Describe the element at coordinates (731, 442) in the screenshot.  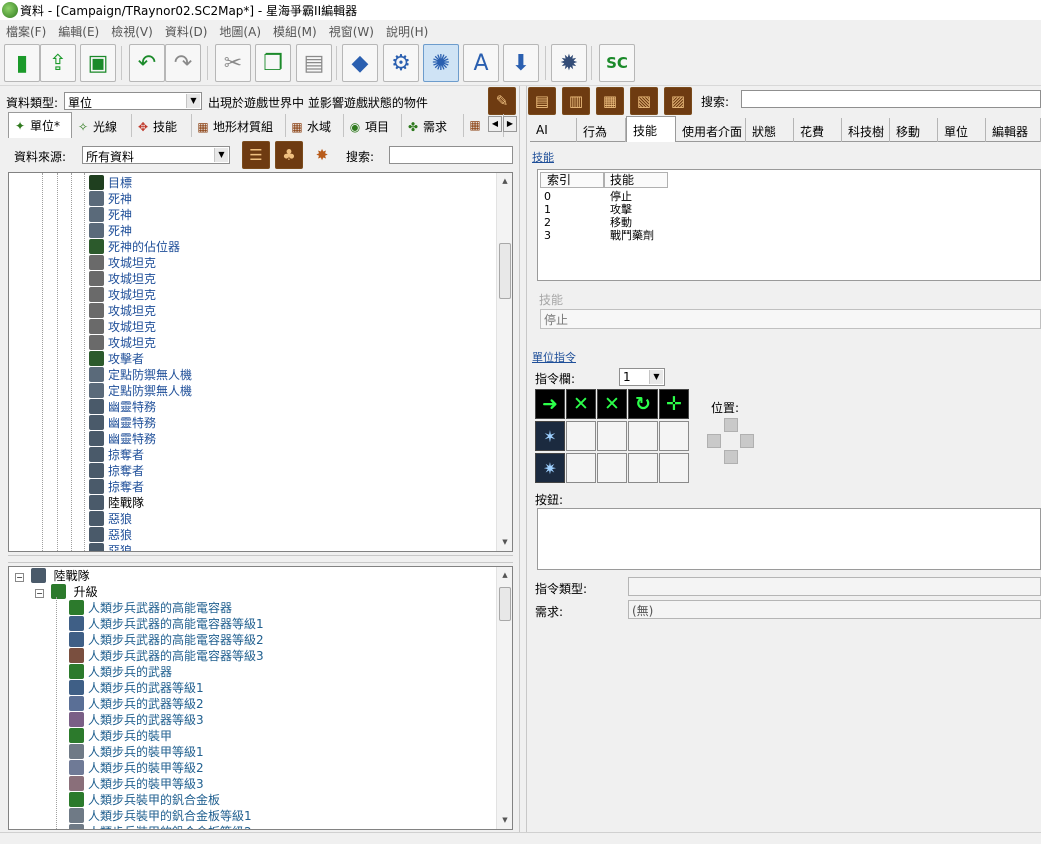
I see `position-pad` at that location.